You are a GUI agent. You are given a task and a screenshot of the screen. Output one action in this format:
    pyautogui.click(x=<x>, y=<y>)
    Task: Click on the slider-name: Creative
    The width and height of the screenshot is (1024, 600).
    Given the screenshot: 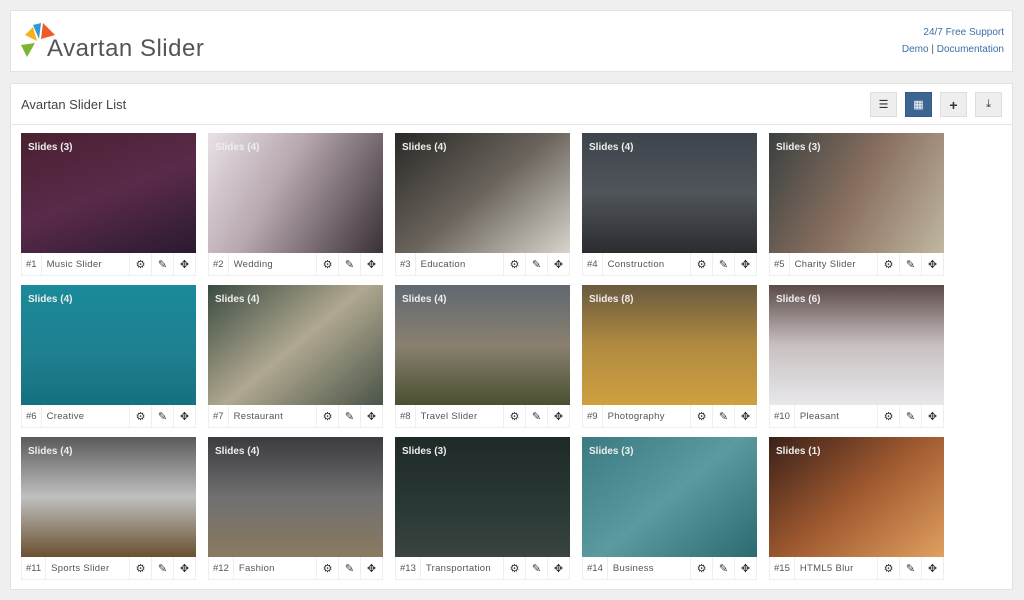 What is the action you would take?
    pyautogui.click(x=85, y=416)
    